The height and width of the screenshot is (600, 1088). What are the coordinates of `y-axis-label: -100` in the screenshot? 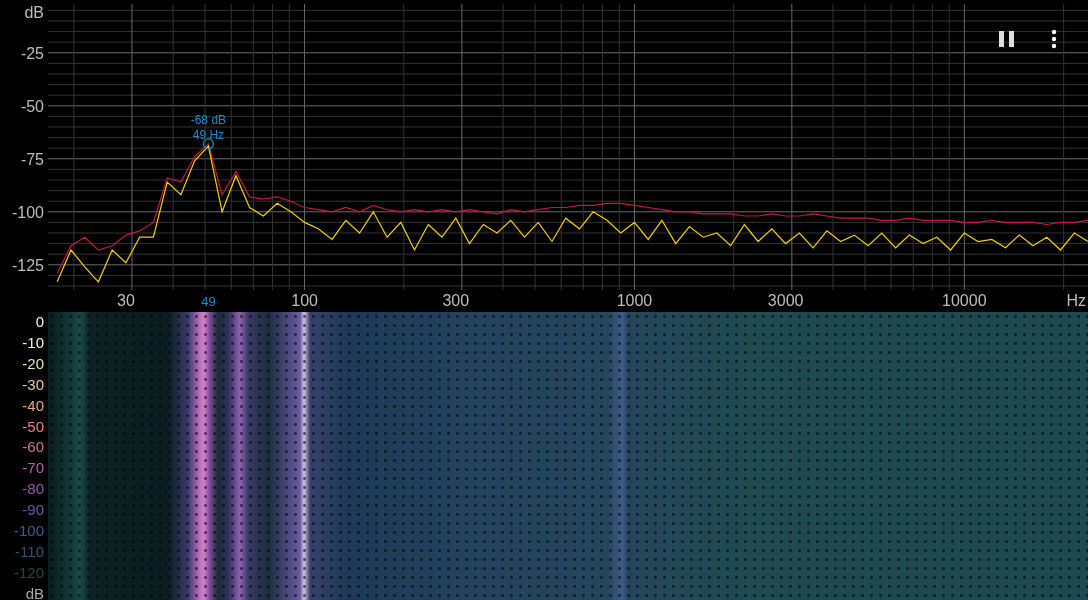 It's located at (27, 212).